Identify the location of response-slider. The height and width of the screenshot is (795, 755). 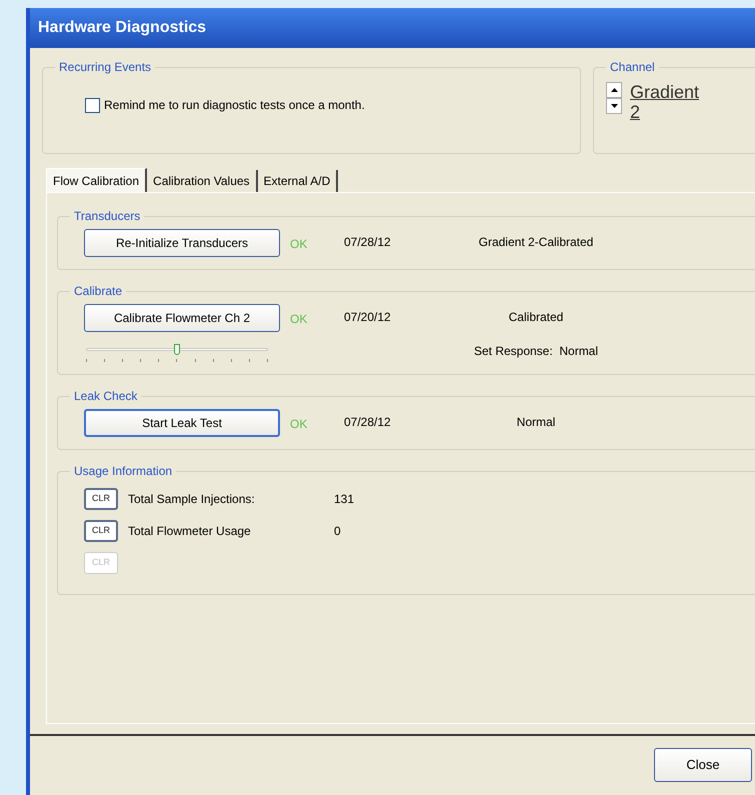
(177, 353).